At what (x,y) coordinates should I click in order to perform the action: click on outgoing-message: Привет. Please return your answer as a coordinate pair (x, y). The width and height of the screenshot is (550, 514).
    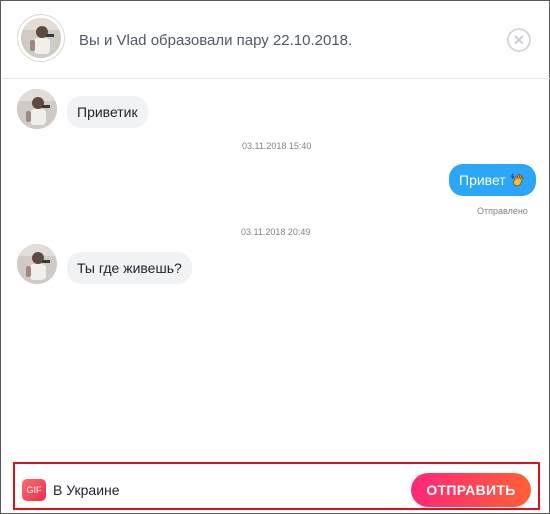
    Looking at the image, I should click on (492, 180).